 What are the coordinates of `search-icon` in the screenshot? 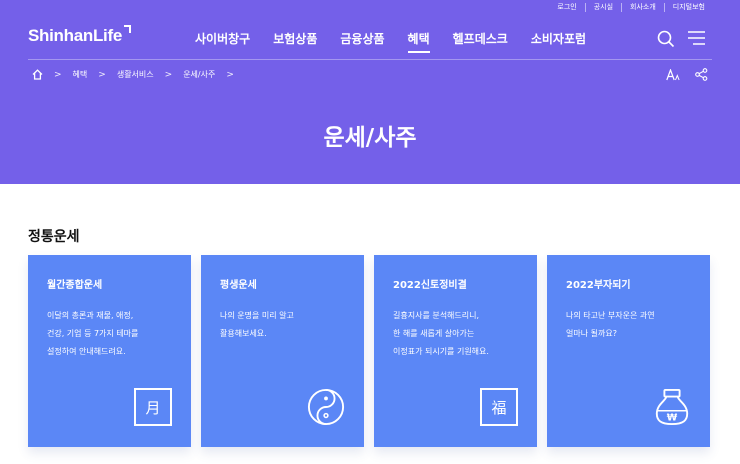 It's located at (666, 39).